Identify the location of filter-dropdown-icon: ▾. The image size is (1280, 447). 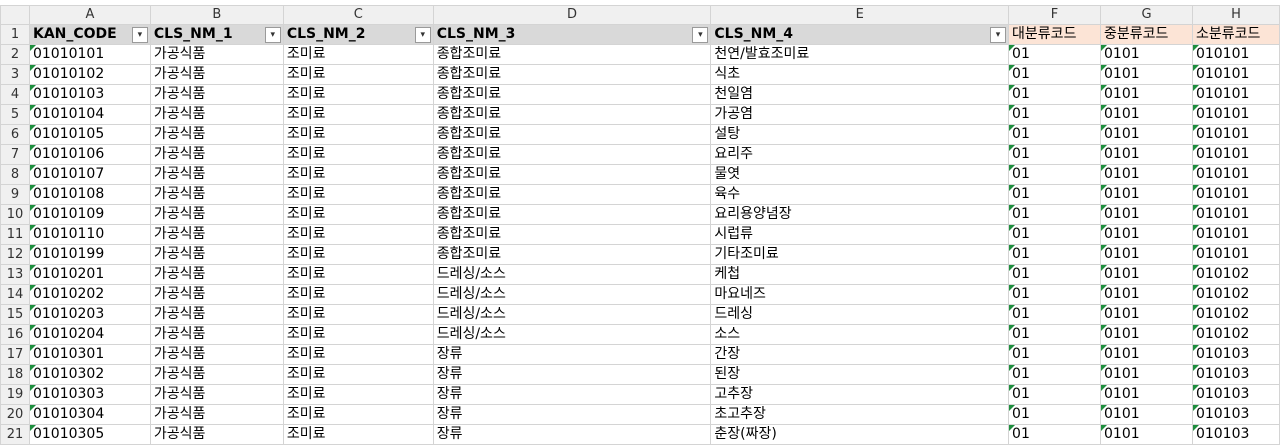
(139, 35).